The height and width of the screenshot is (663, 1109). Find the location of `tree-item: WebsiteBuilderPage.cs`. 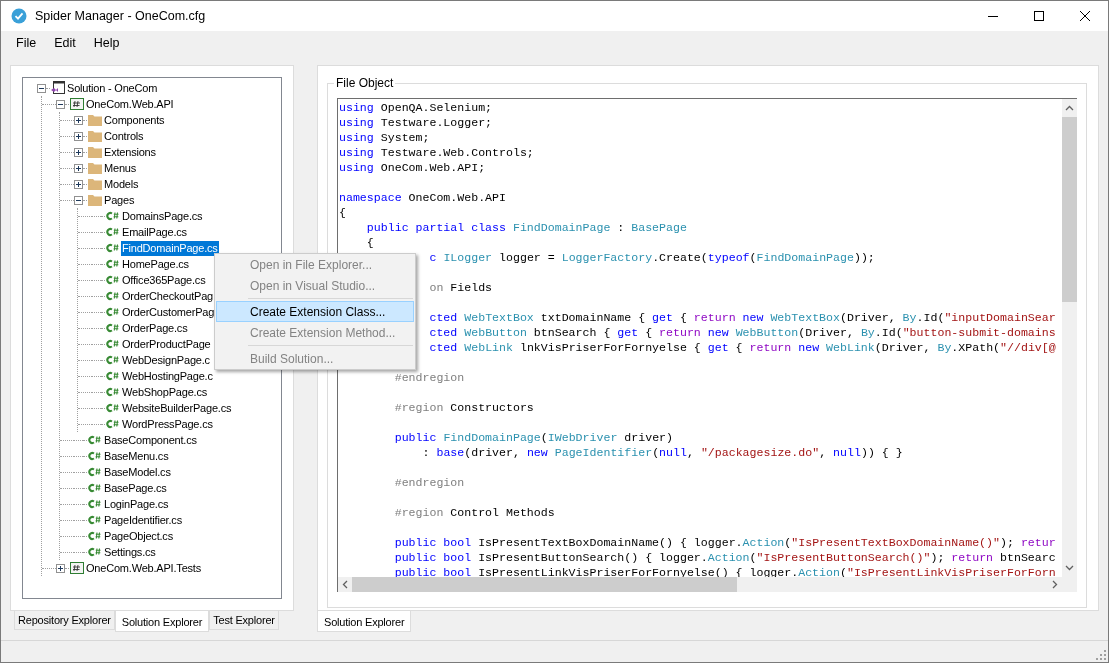

tree-item: WebsiteBuilderPage.cs is located at coordinates (177, 408).